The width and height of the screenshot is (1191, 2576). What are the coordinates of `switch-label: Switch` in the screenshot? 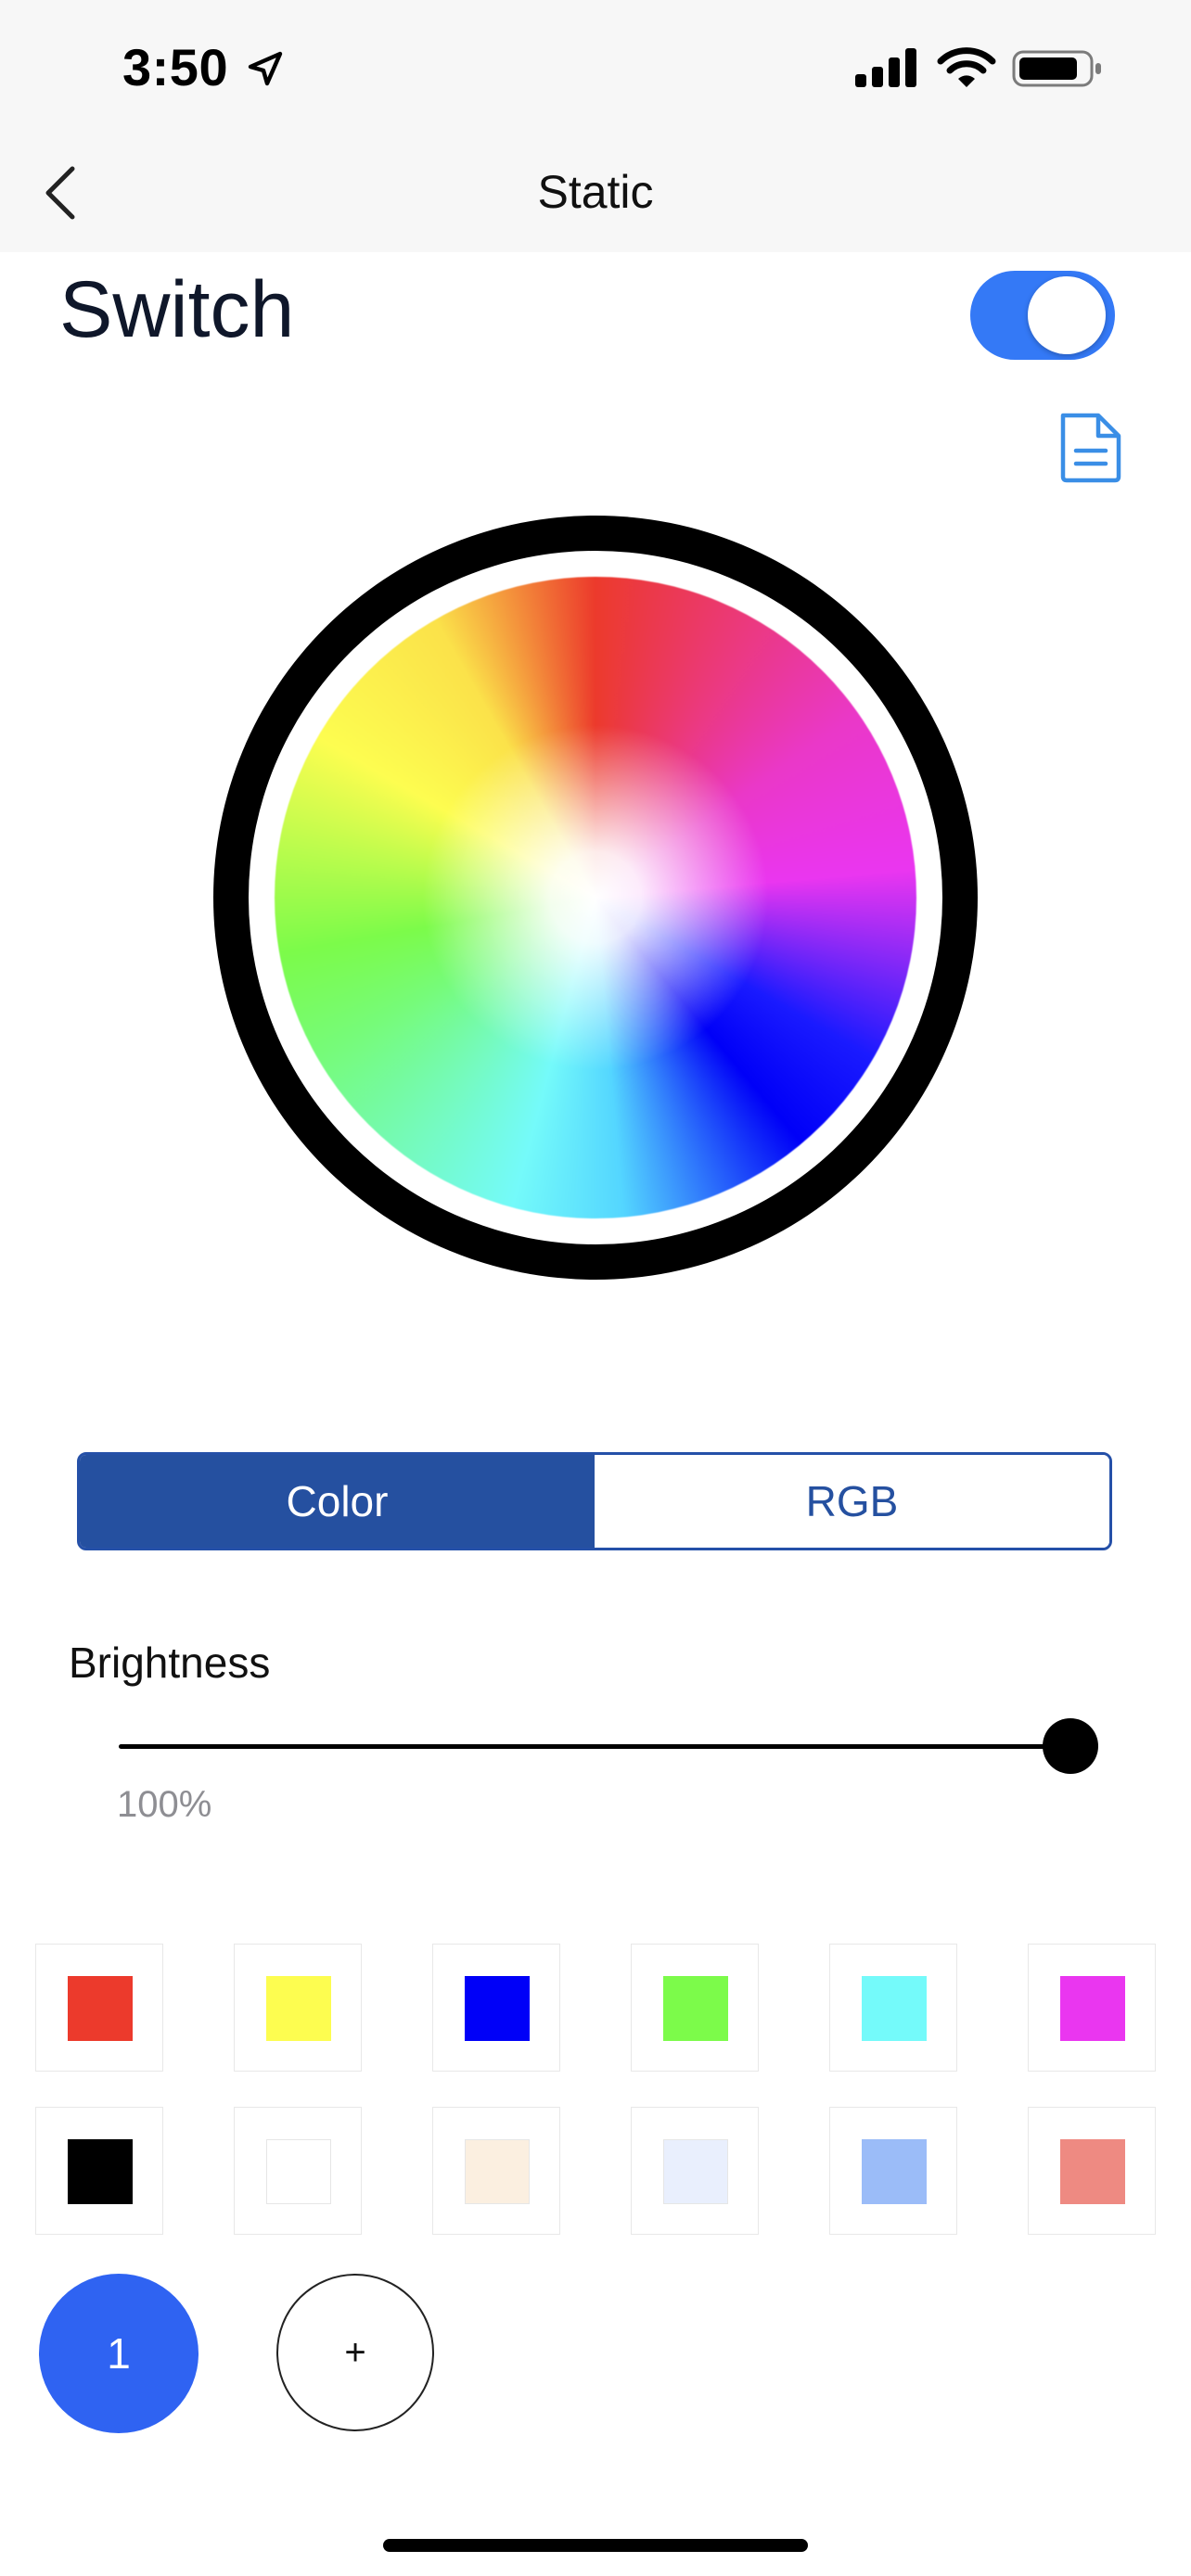 It's located at (177, 309).